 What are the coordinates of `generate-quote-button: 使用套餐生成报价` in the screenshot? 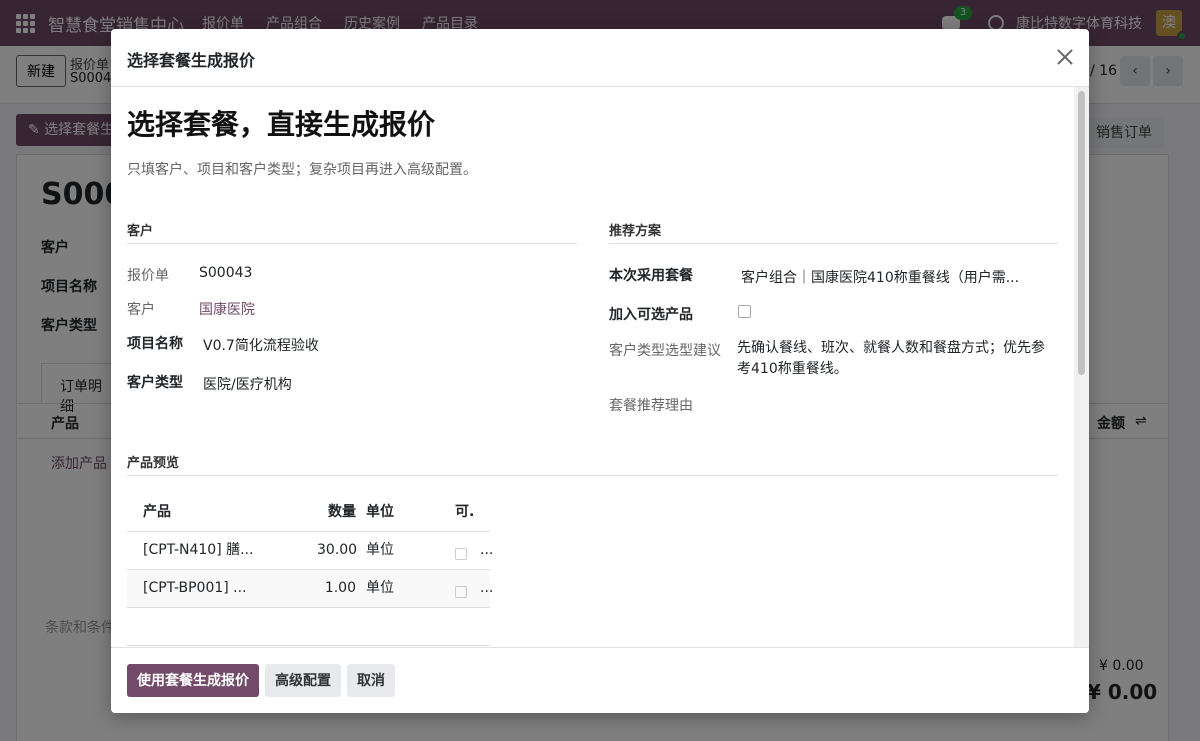 It's located at (193, 680).